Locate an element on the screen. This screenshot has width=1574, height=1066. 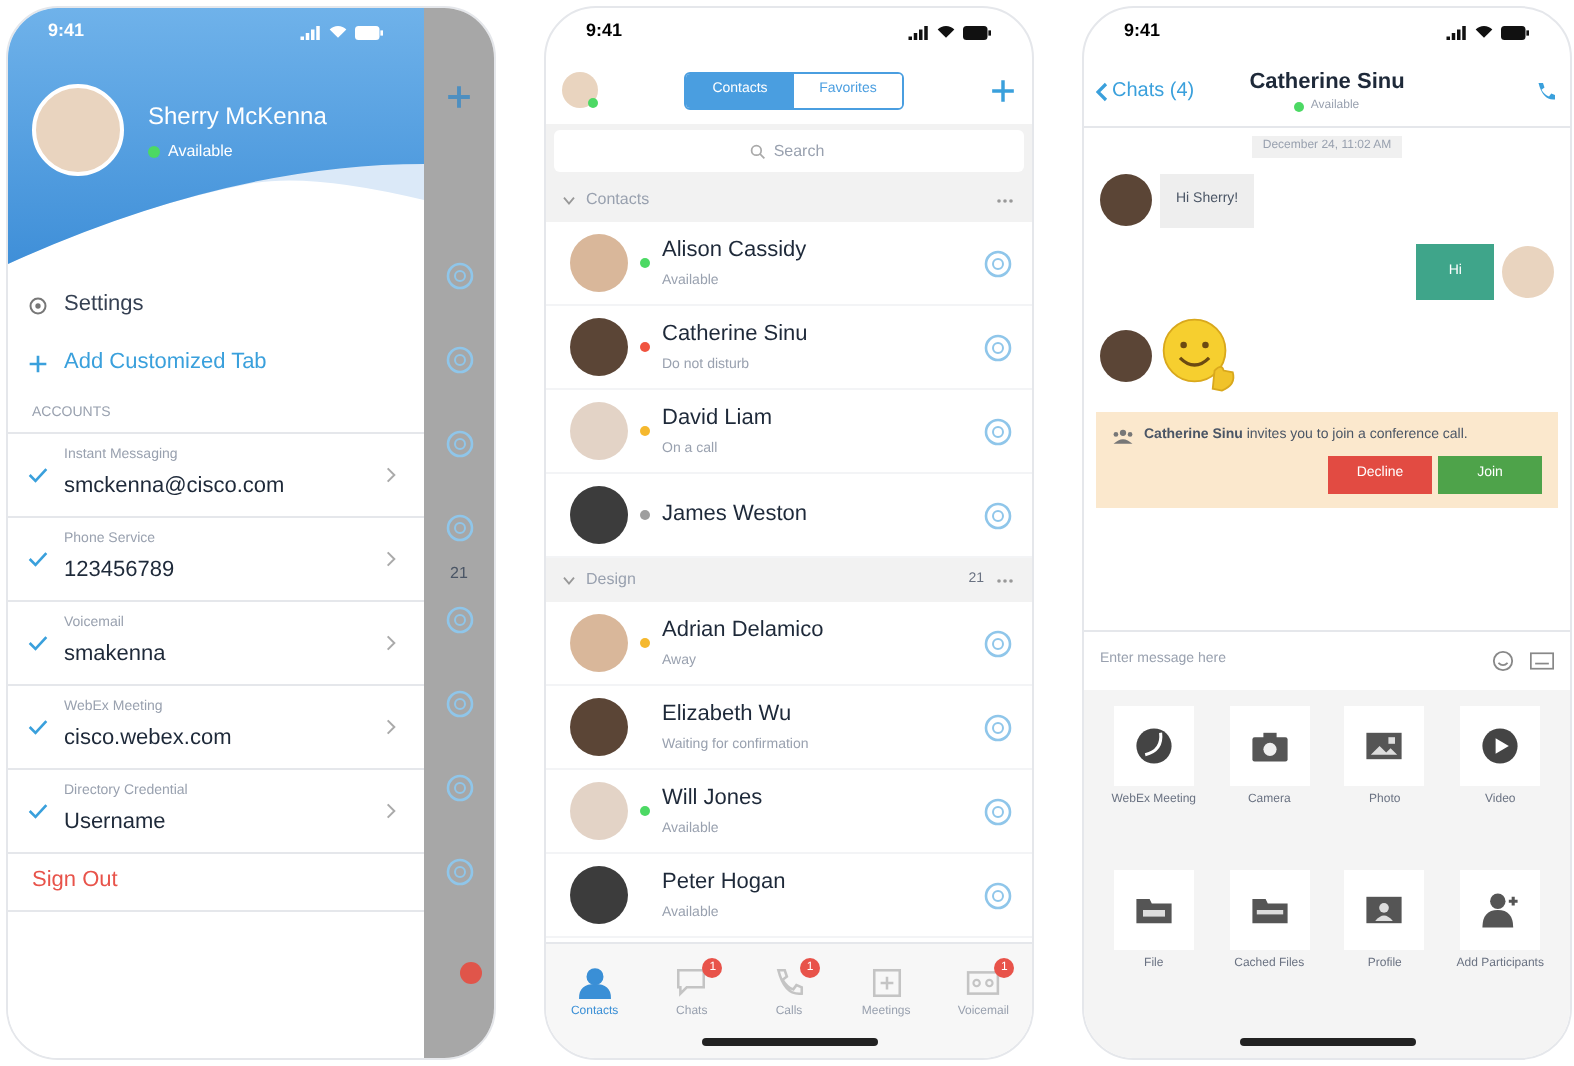
back-button: Chats (4) is located at coordinates (1158, 91).